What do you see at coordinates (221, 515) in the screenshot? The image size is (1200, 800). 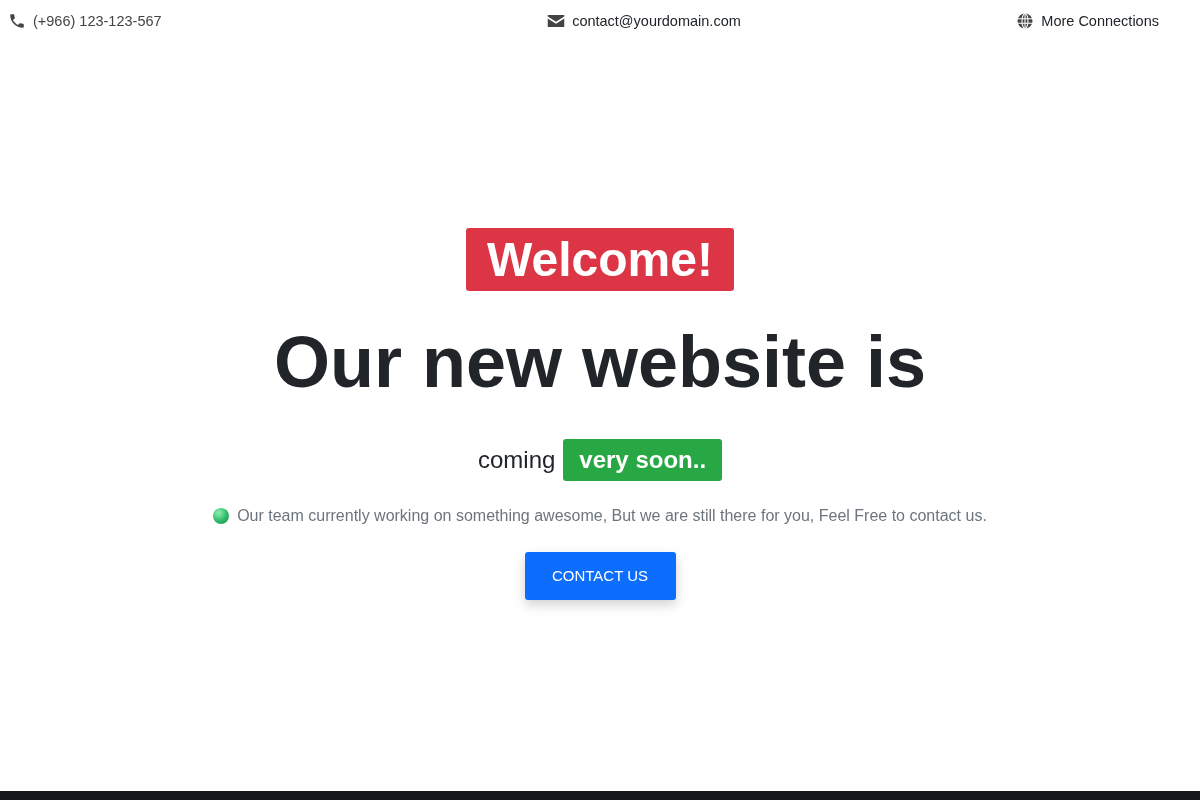 I see `sphere-icon` at bounding box center [221, 515].